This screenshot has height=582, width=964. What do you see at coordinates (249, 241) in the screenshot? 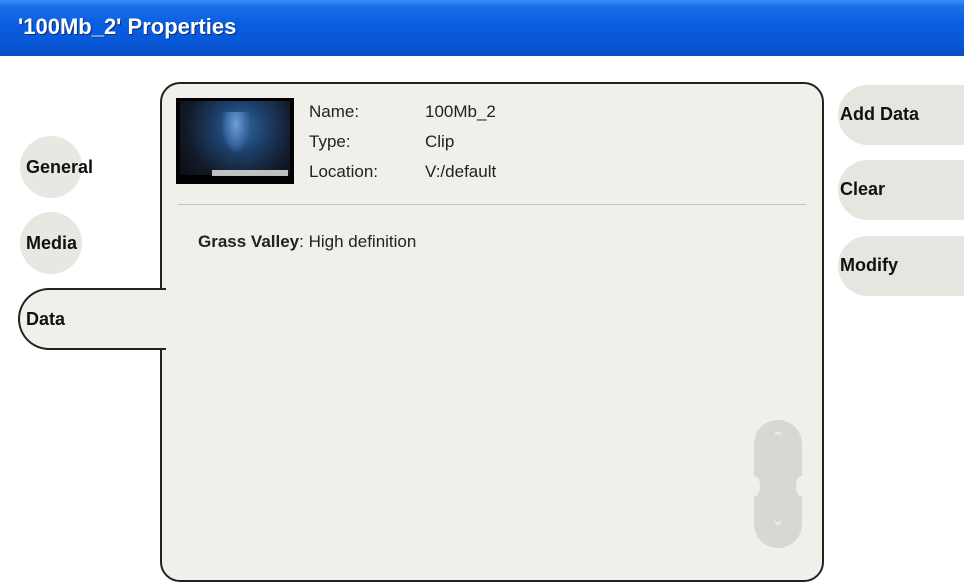
I see `association-key: Grass Valley` at bounding box center [249, 241].